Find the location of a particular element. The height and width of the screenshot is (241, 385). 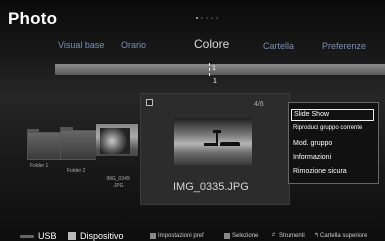

timeline-marker is located at coordinates (210, 69).